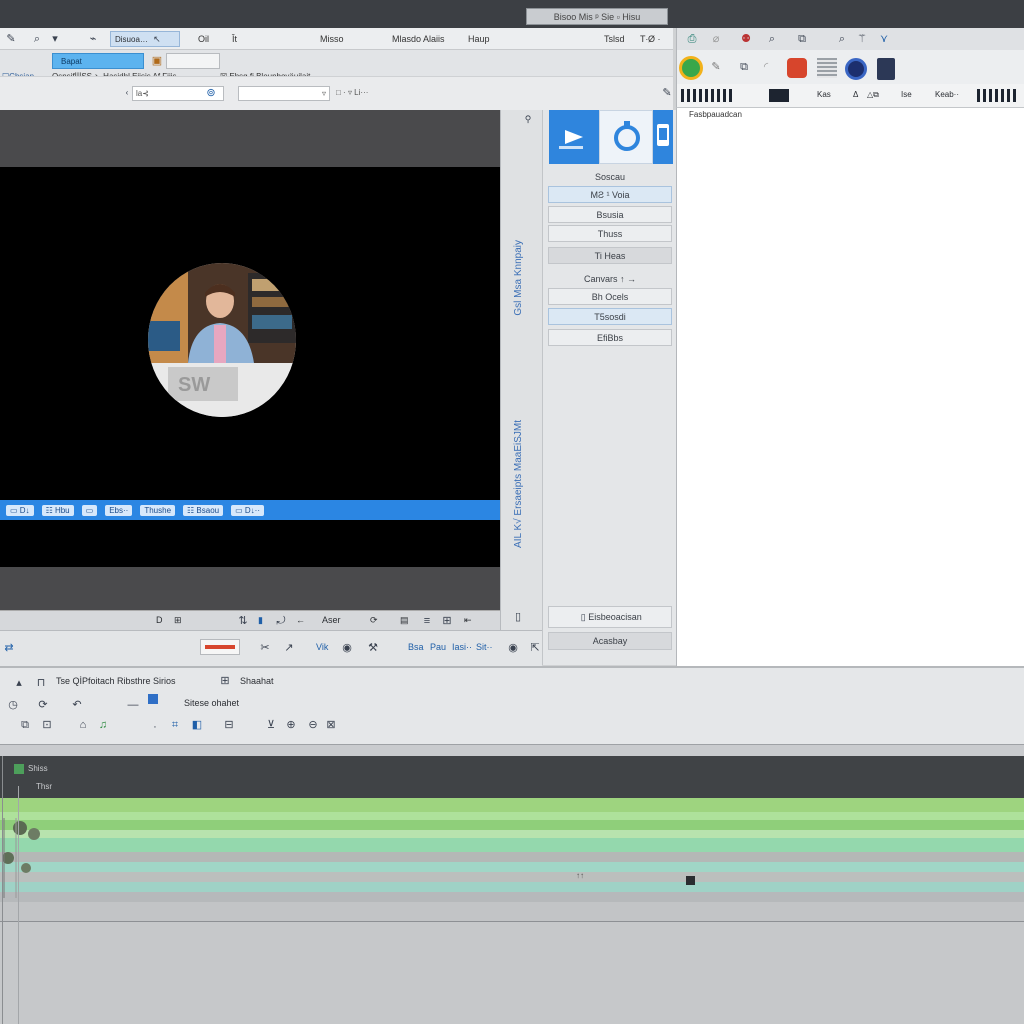  Describe the element at coordinates (260, 620) in the screenshot. I see `ctrl-2: ▮` at that location.